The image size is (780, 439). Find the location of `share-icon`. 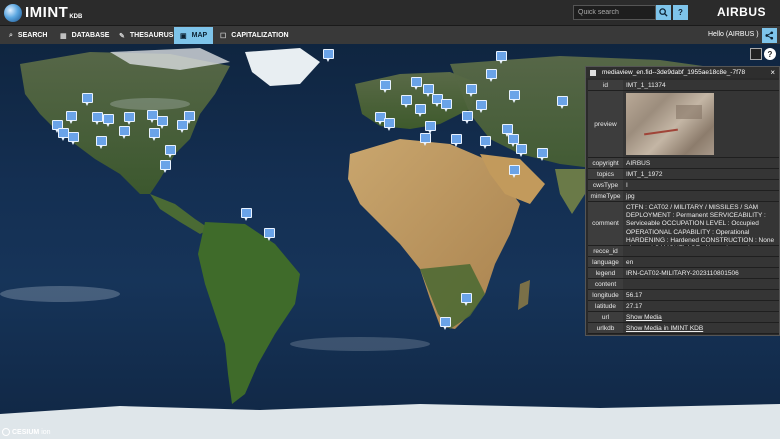

share-icon is located at coordinates (769, 35).